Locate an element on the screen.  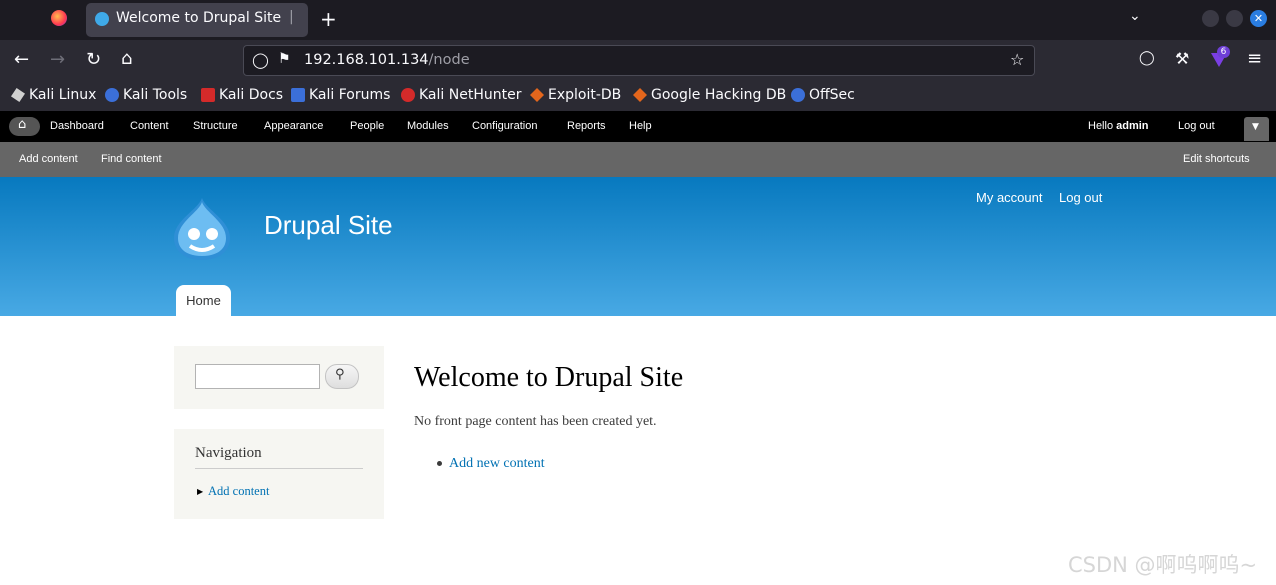
search-input is located at coordinates (257, 376).